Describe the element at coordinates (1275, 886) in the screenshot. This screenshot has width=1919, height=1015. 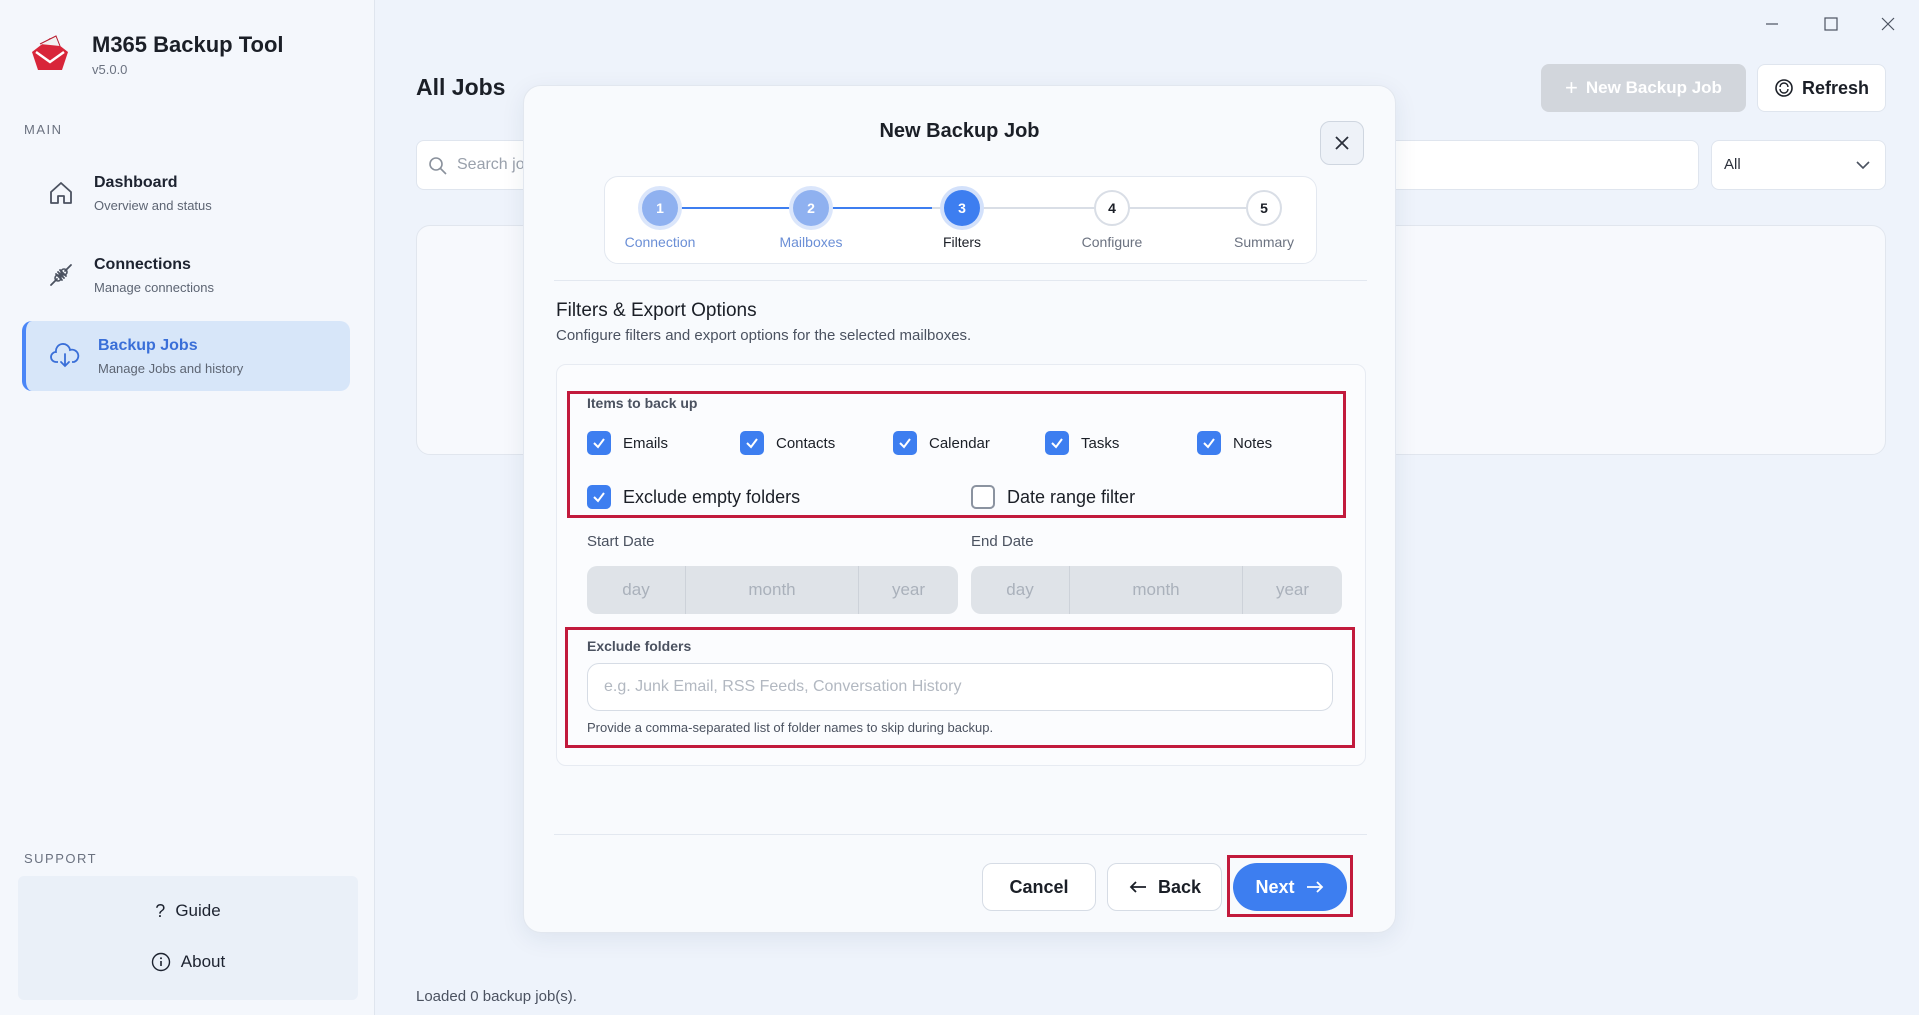
I see `next-label: Next` at that location.